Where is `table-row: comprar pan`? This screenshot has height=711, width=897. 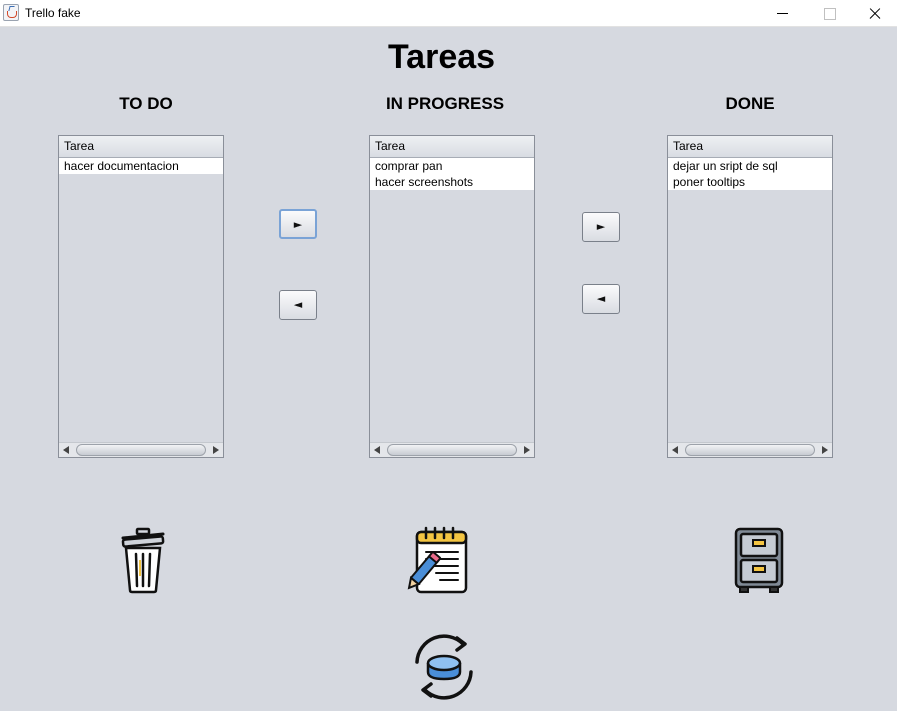 table-row: comprar pan is located at coordinates (452, 166).